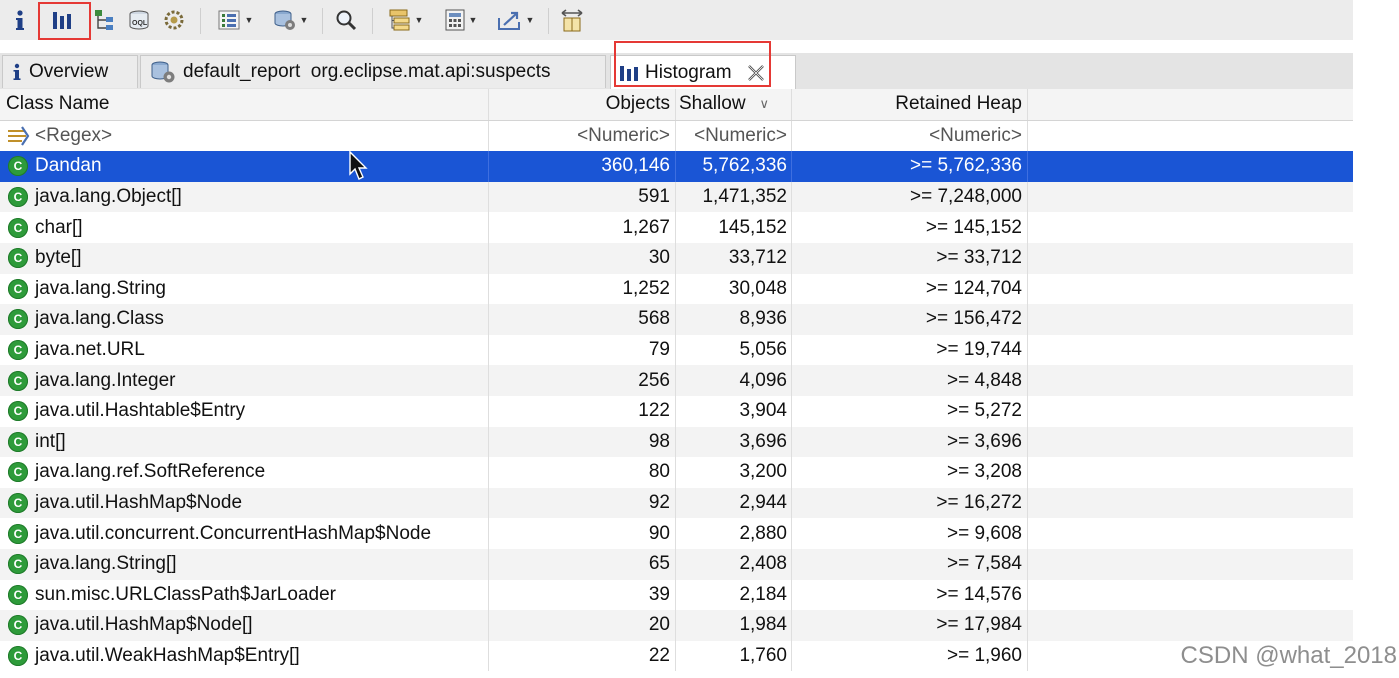 This screenshot has height=678, width=1399. What do you see at coordinates (646, 288) in the screenshot?
I see `objects-cell: 1,252` at bounding box center [646, 288].